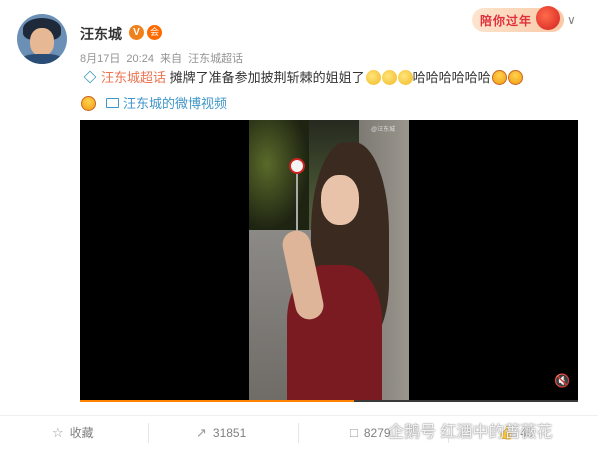 This screenshot has height=451, width=598. What do you see at coordinates (354, 432) in the screenshot?
I see `comment-icon: □` at bounding box center [354, 432].